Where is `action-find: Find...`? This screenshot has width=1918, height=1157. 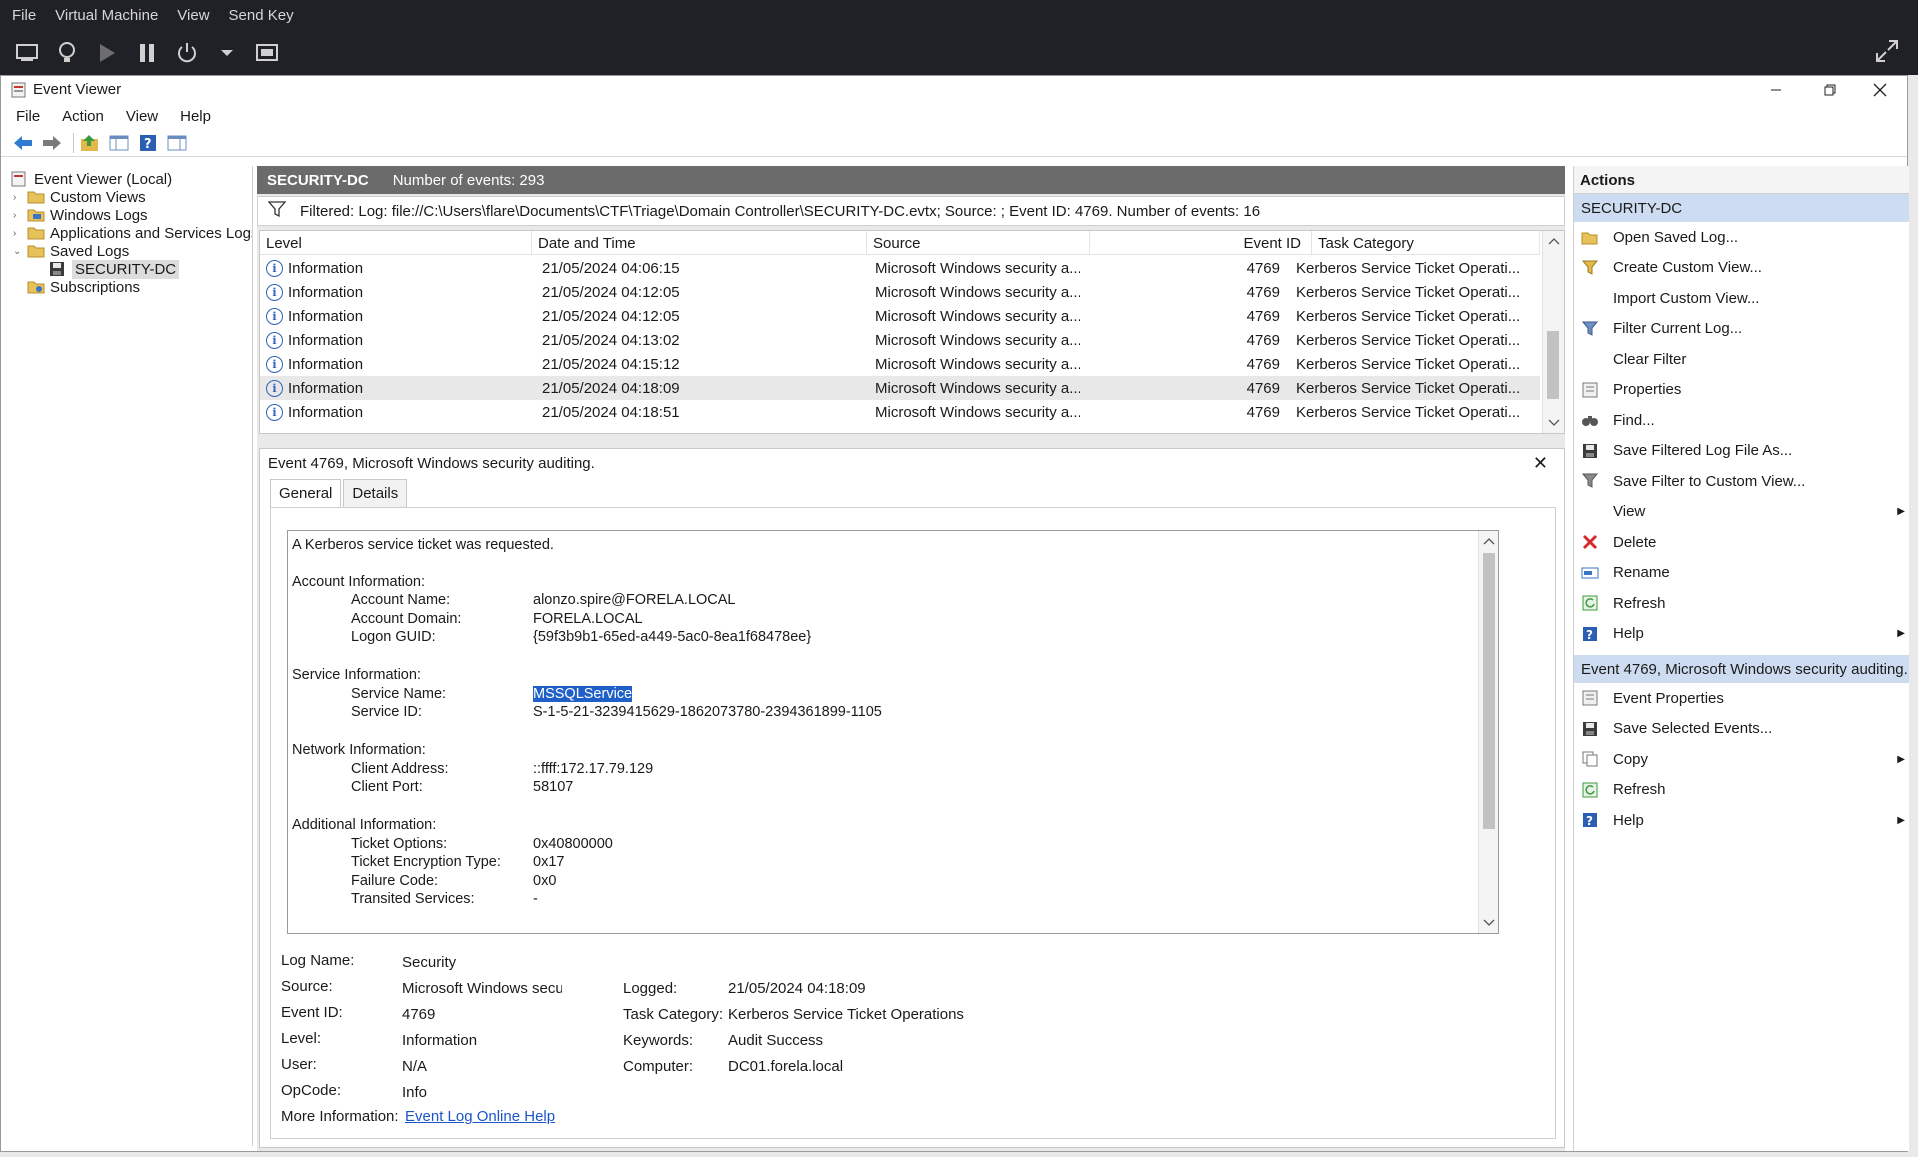 action-find: Find... is located at coordinates (1741, 420).